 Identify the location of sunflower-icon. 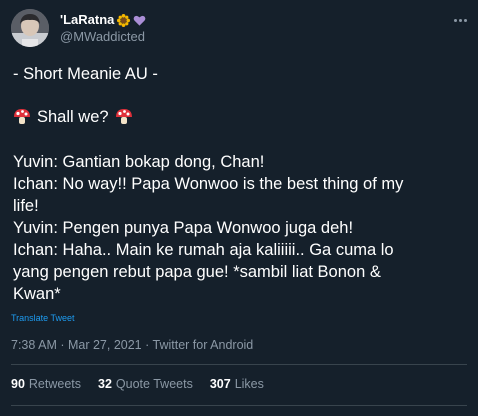
(124, 20).